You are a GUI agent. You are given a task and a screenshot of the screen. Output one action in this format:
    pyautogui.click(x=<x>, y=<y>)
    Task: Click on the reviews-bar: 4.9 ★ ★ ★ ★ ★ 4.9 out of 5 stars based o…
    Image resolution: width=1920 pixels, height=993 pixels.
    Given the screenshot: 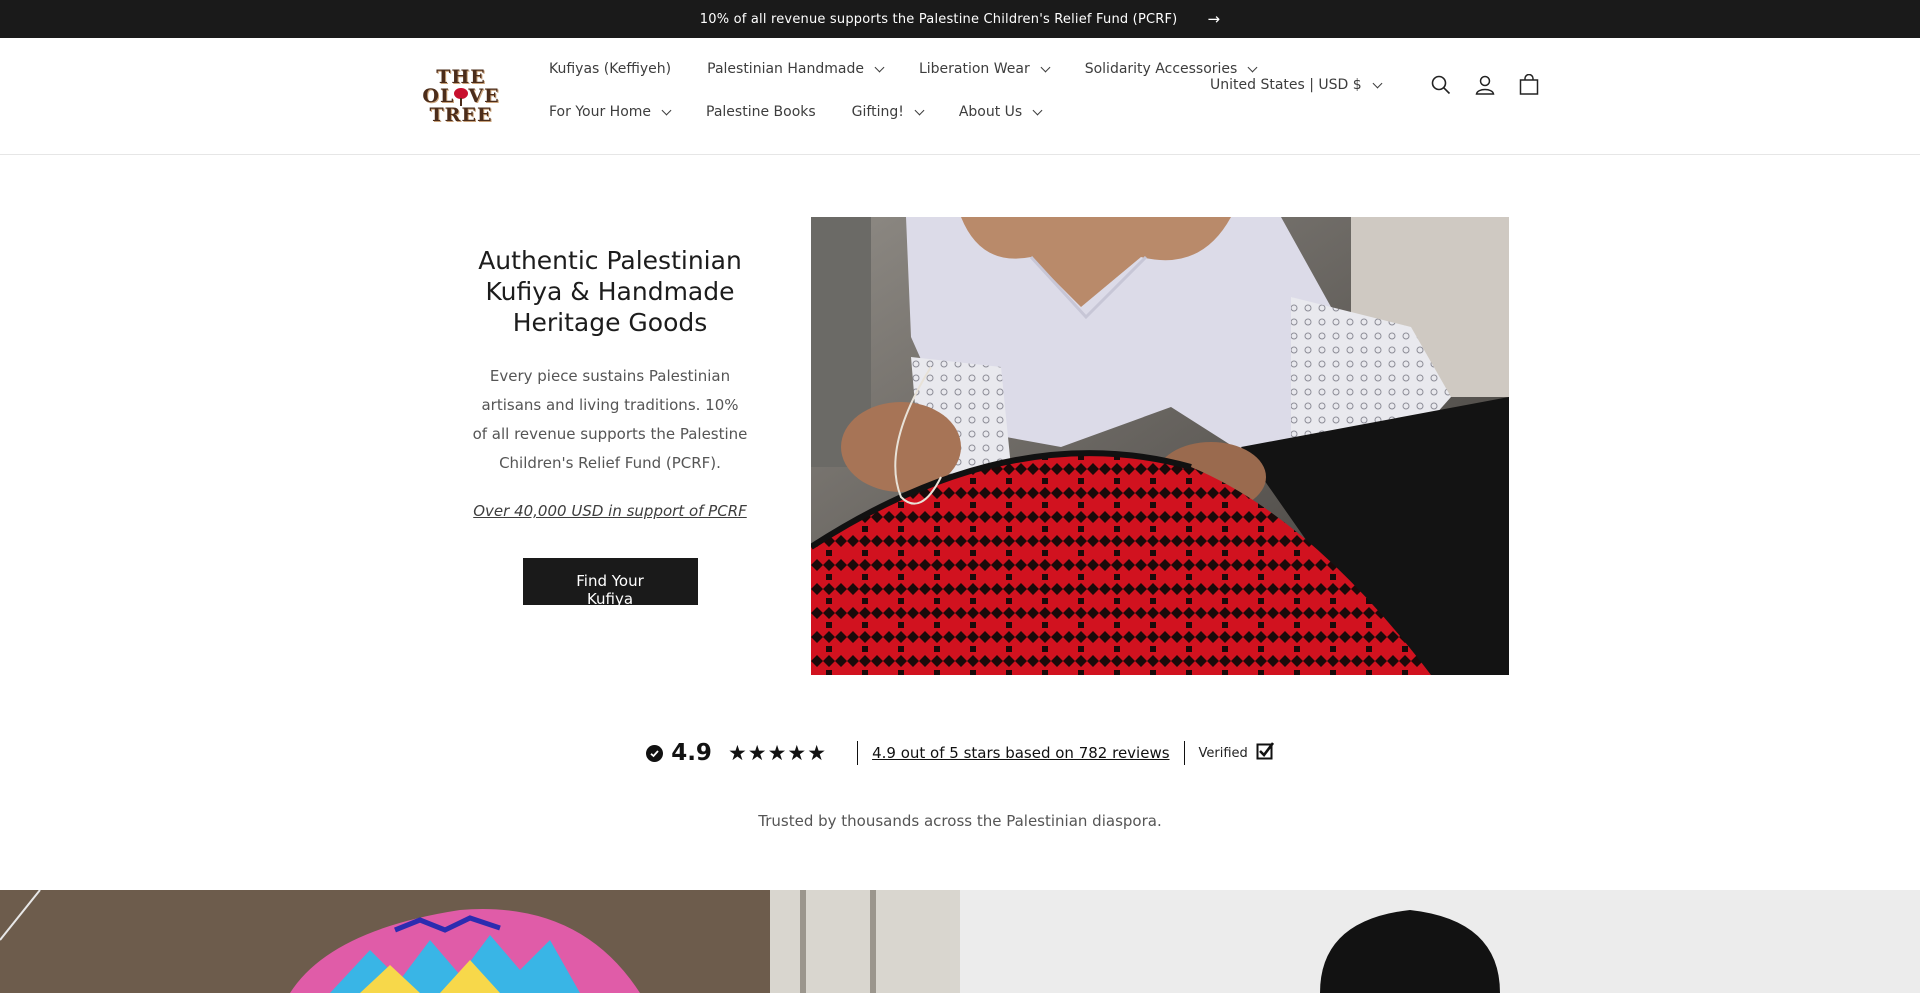 What is the action you would take?
    pyautogui.click(x=960, y=753)
    